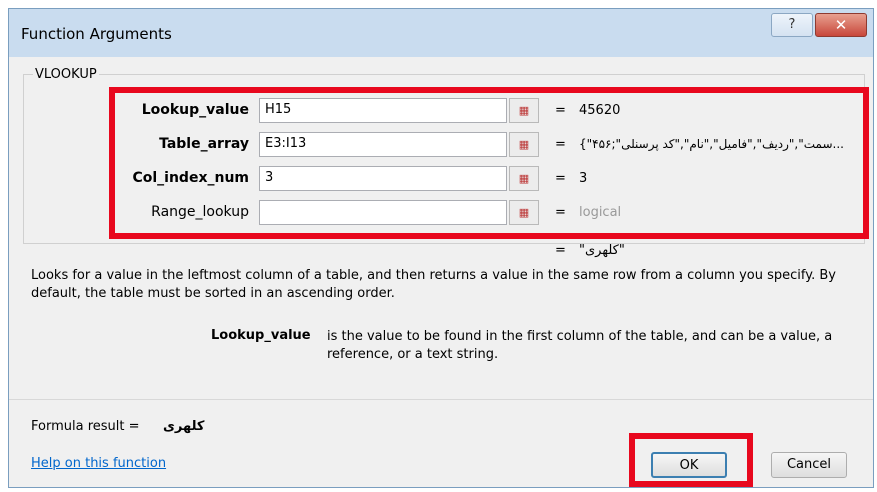  I want to click on title-bar: Function Arguments ? ✕, so click(441, 33).